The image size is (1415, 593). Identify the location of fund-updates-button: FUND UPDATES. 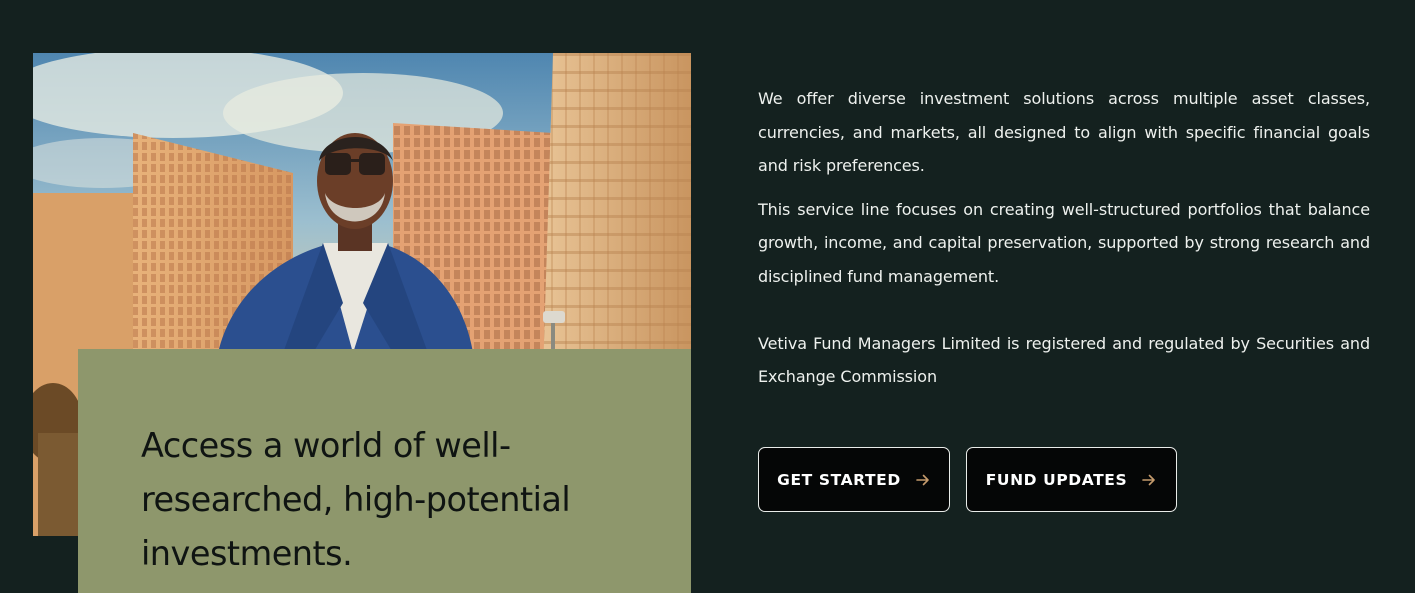
(1071, 479).